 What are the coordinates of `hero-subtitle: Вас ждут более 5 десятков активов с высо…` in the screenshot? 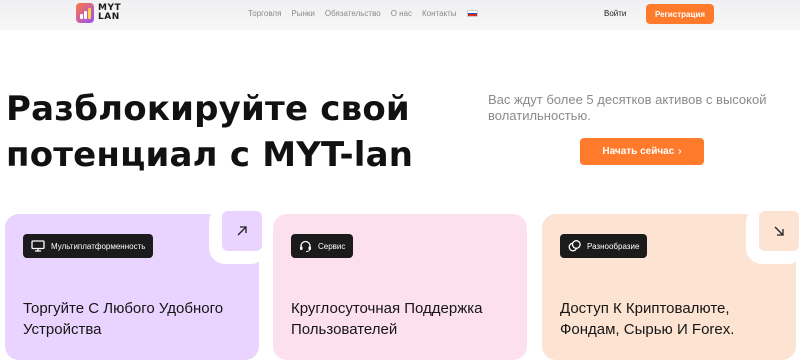 It's located at (627, 107).